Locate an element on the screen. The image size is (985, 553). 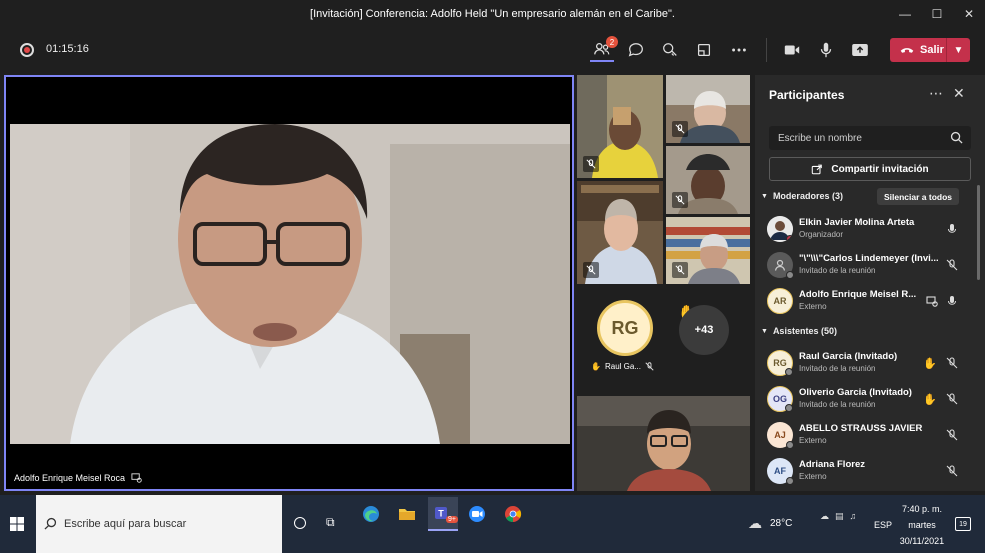
notifications-button: 19 is located at coordinates (963, 524).